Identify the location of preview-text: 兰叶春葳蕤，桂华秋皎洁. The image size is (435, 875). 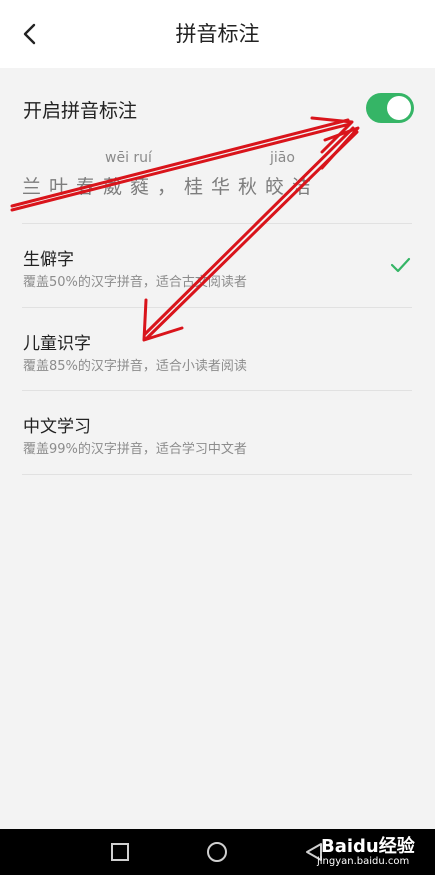
(171, 187).